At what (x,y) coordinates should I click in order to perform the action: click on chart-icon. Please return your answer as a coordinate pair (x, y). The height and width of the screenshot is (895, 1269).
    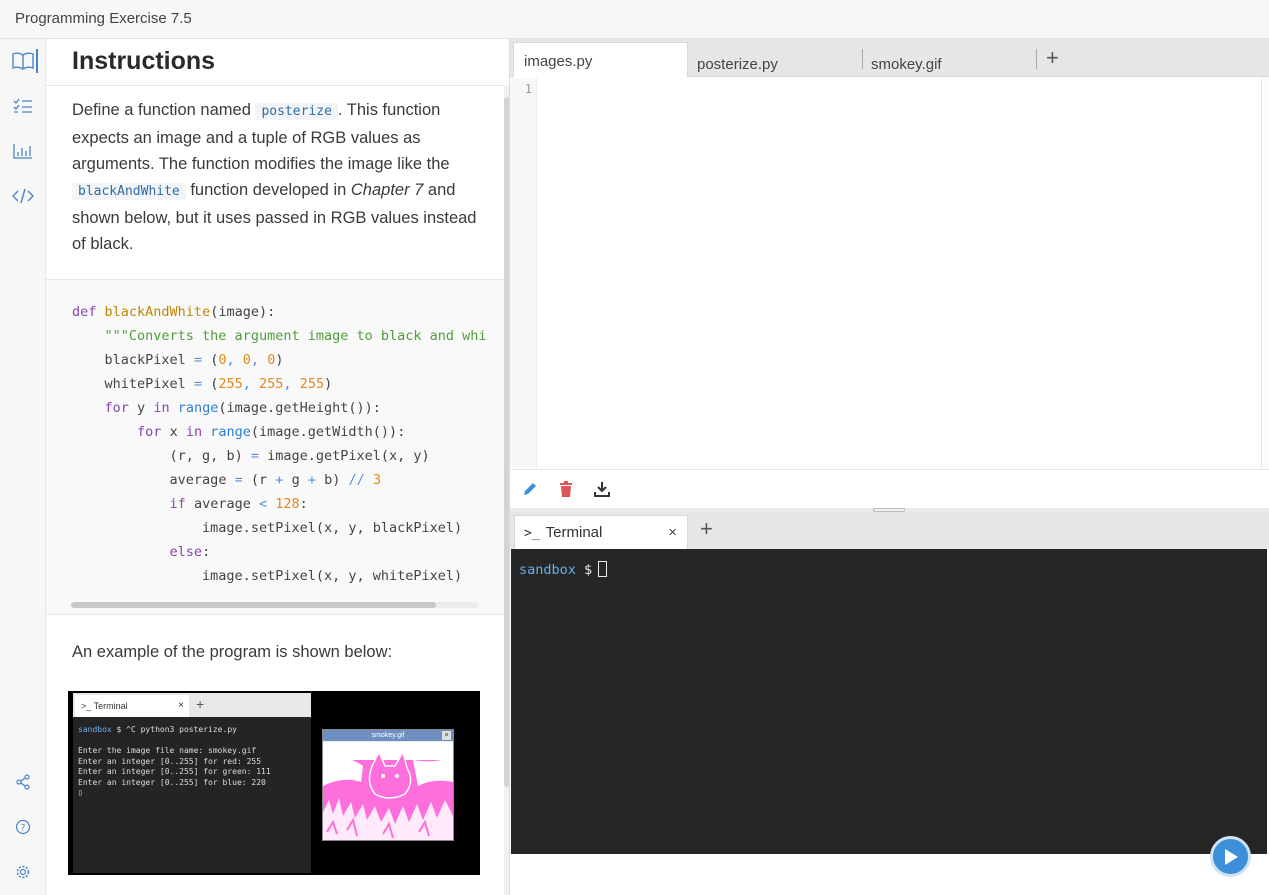
    Looking at the image, I should click on (23, 151).